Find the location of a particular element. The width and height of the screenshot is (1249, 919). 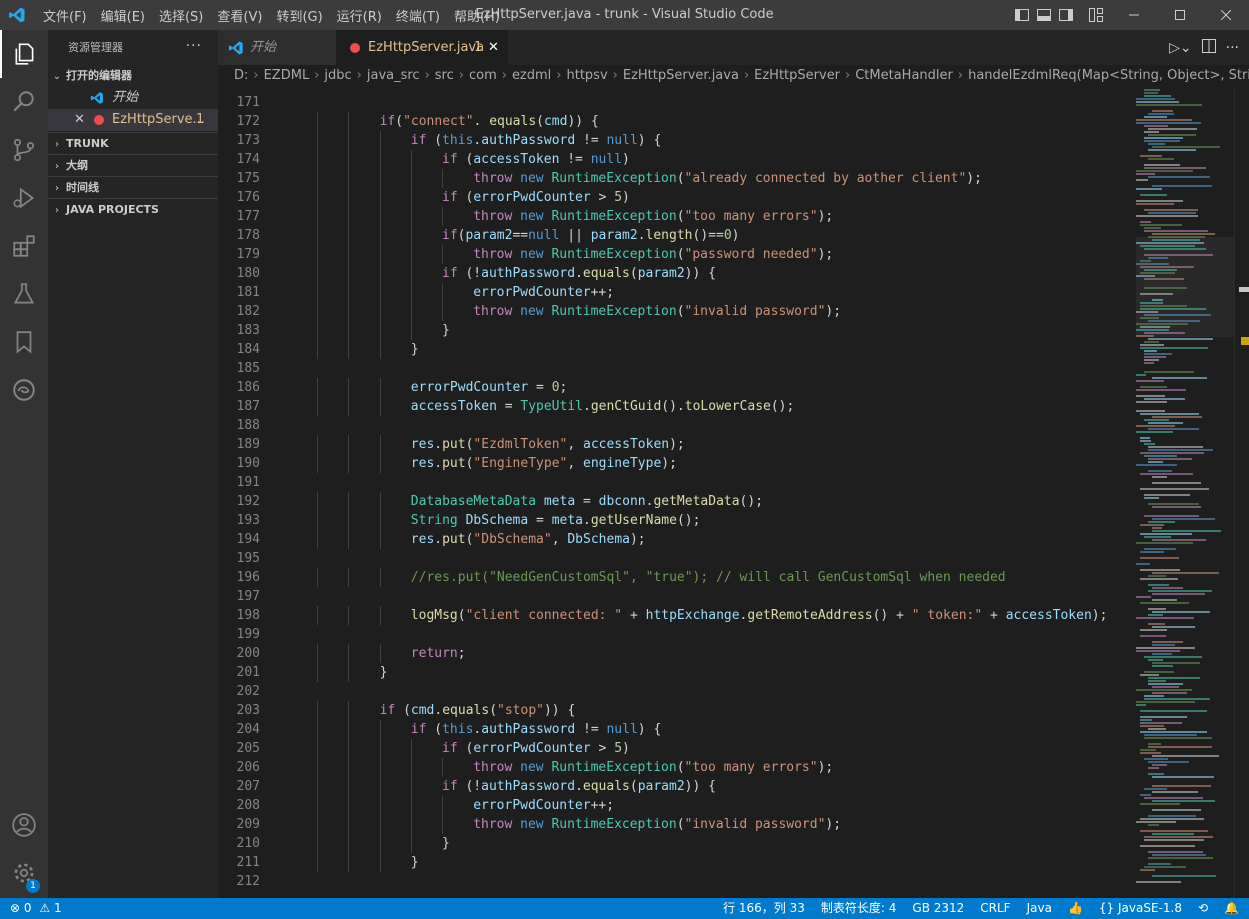

toggle-panel-icon is located at coordinates (1044, 15).